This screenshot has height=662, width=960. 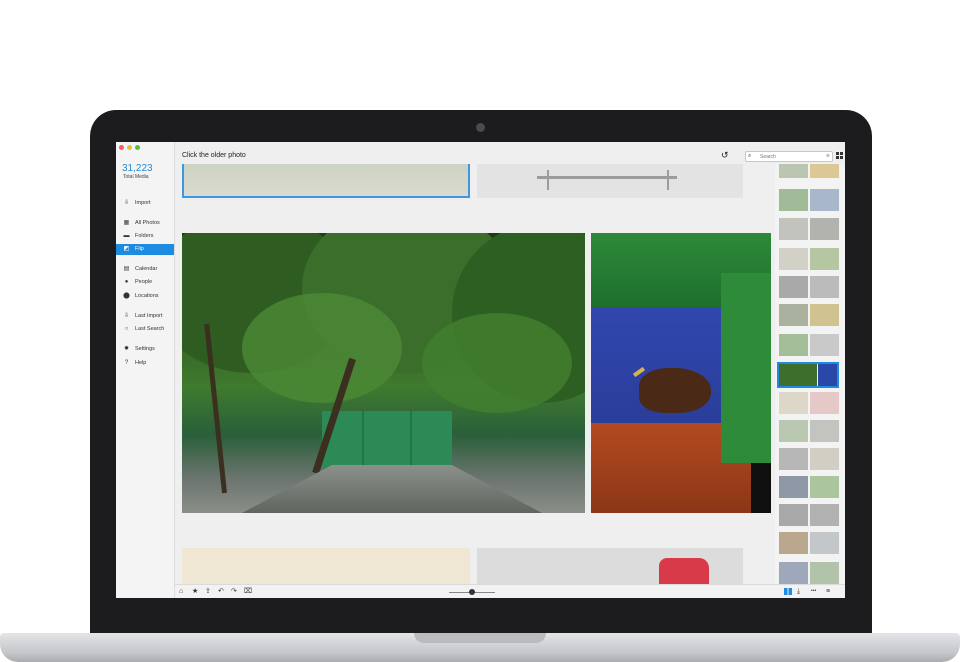 What do you see at coordinates (150, 329) in the screenshot?
I see `sidebar-item-label: Last Search` at bounding box center [150, 329].